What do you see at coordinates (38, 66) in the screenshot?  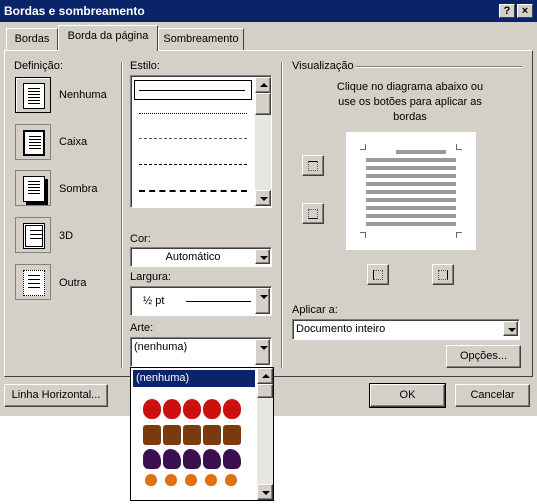 I see `definicao-heading: Definição:` at bounding box center [38, 66].